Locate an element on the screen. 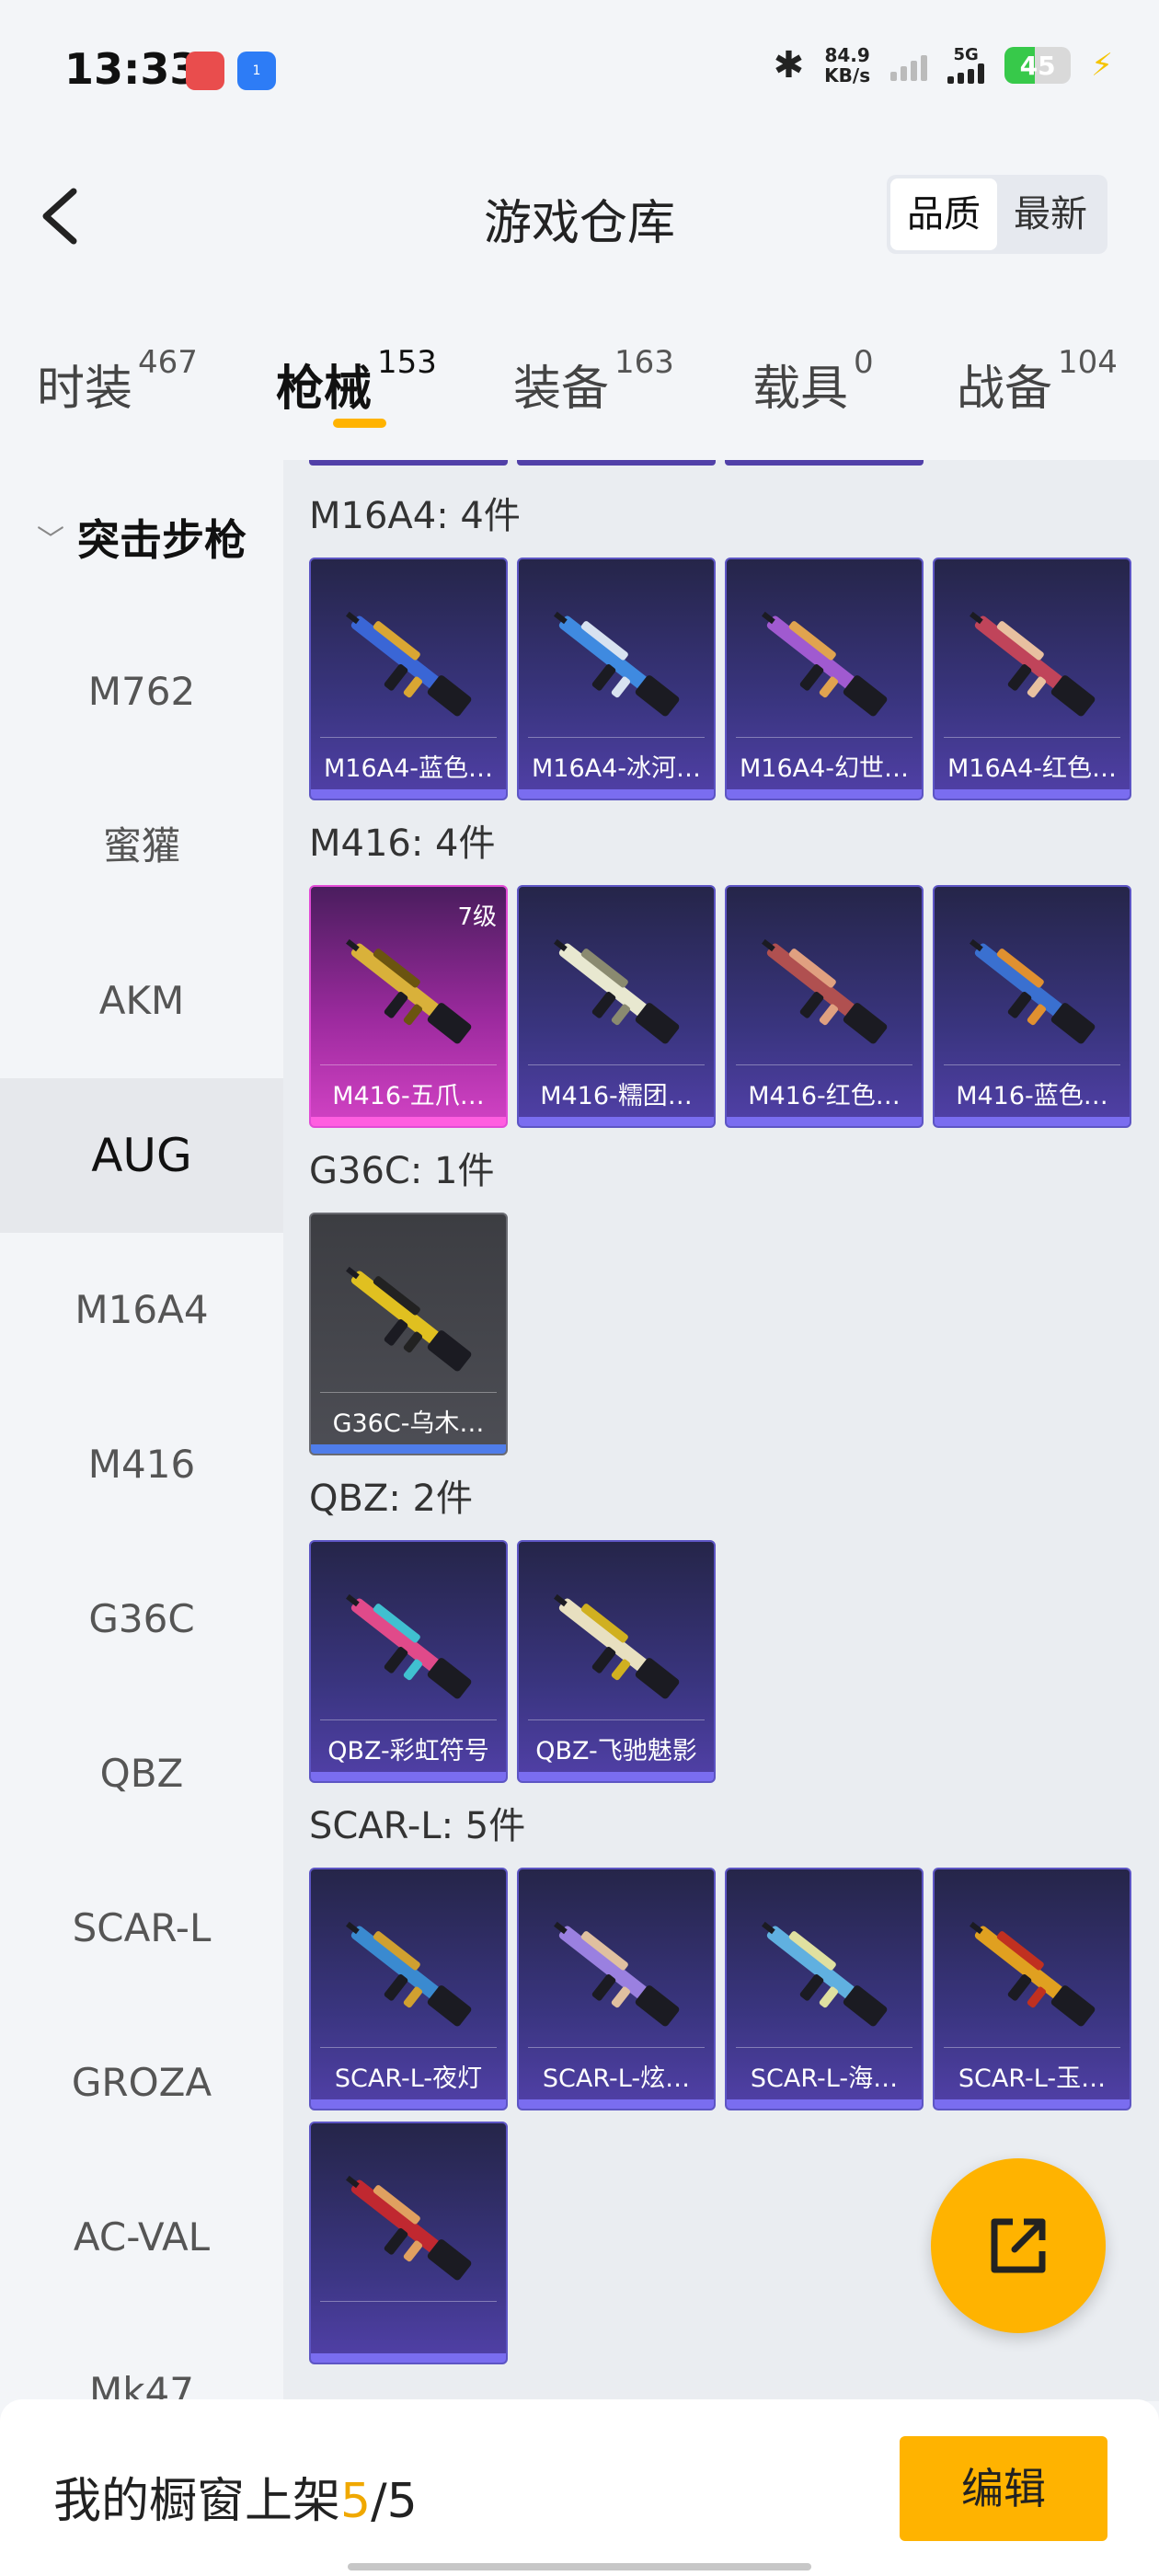 The image size is (1159, 2576). category-heading: G36C: 1件 is located at coordinates (402, 1171).